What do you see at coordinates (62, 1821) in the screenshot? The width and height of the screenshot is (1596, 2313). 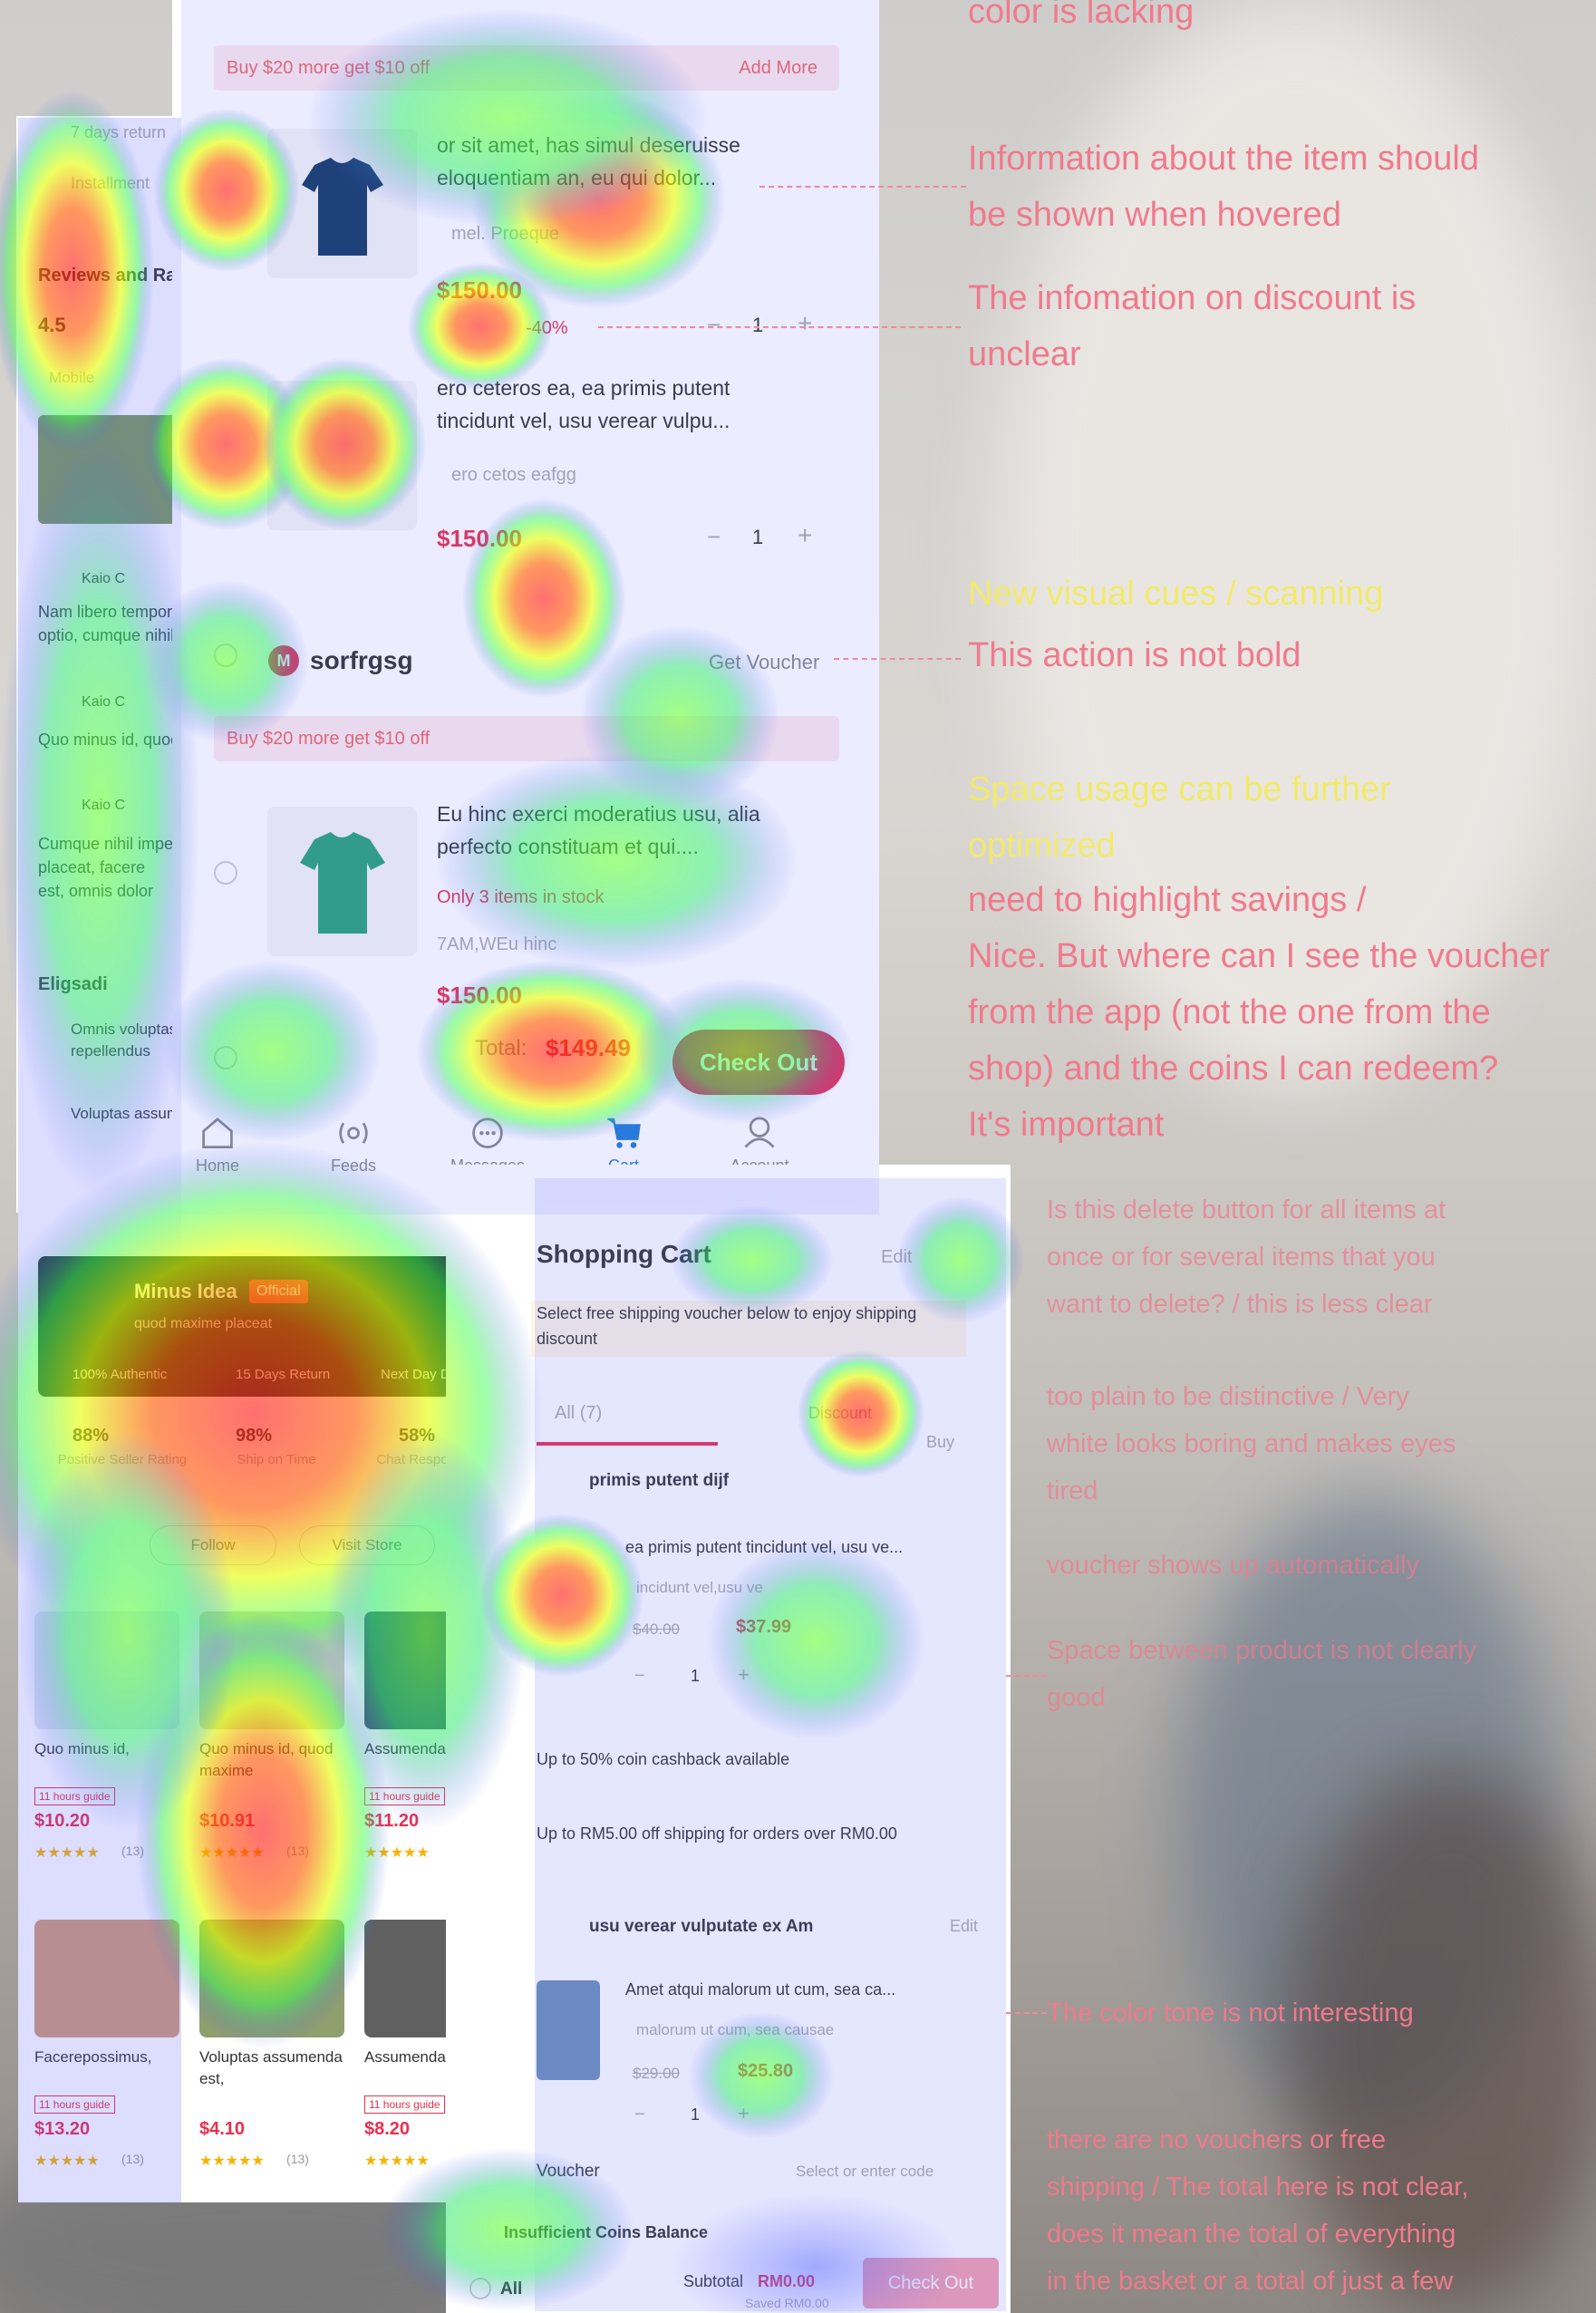 I see `product-price: $10.20` at bounding box center [62, 1821].